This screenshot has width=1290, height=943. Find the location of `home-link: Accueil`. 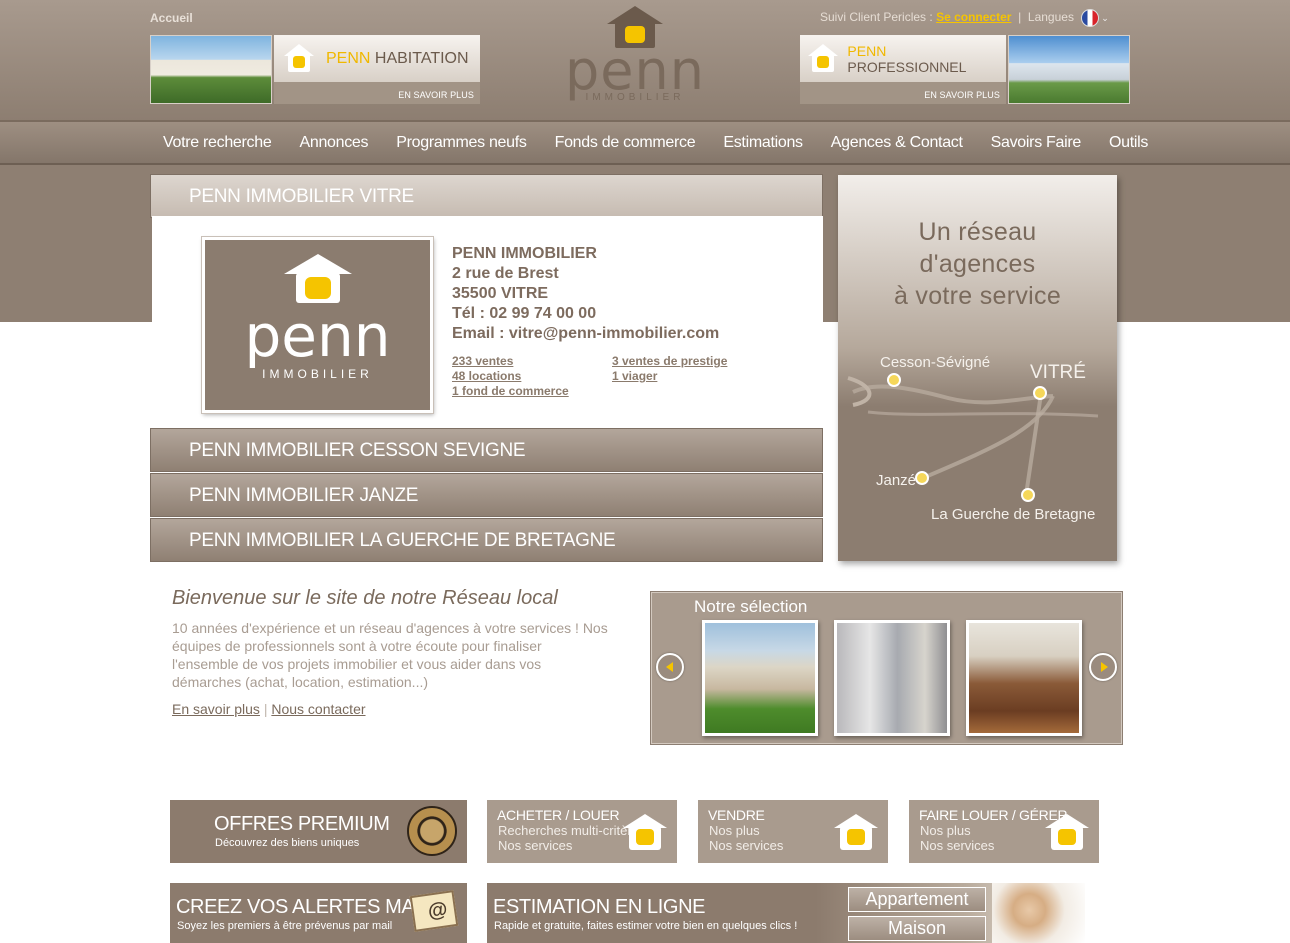

home-link: Accueil is located at coordinates (171, 18).